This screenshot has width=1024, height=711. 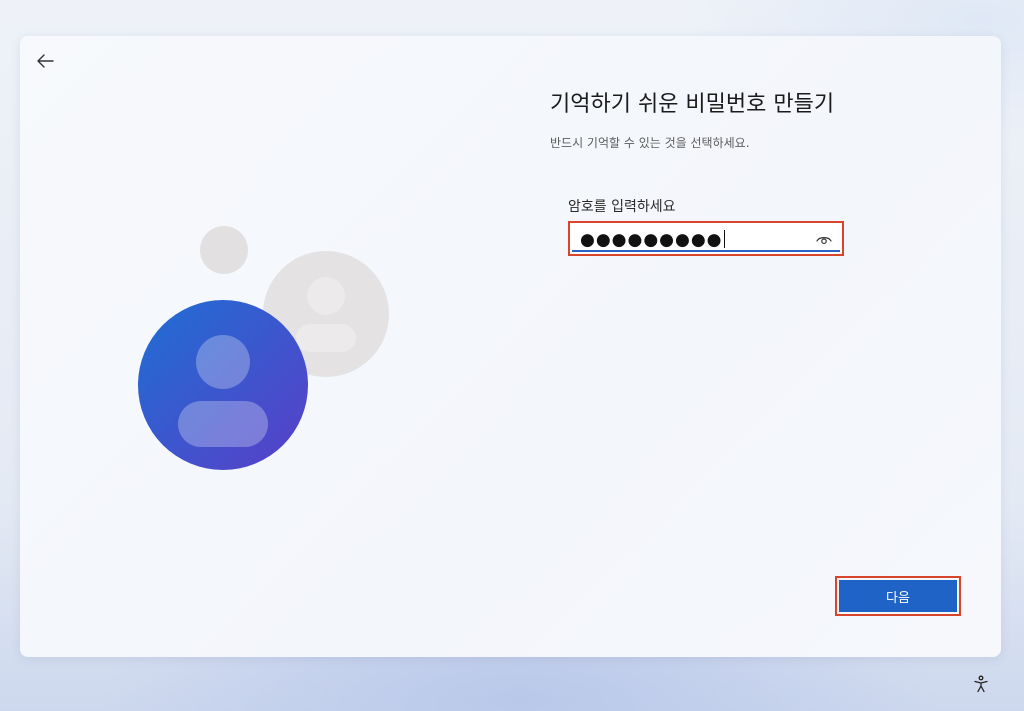 I want to click on eye-icon, so click(x=824, y=241).